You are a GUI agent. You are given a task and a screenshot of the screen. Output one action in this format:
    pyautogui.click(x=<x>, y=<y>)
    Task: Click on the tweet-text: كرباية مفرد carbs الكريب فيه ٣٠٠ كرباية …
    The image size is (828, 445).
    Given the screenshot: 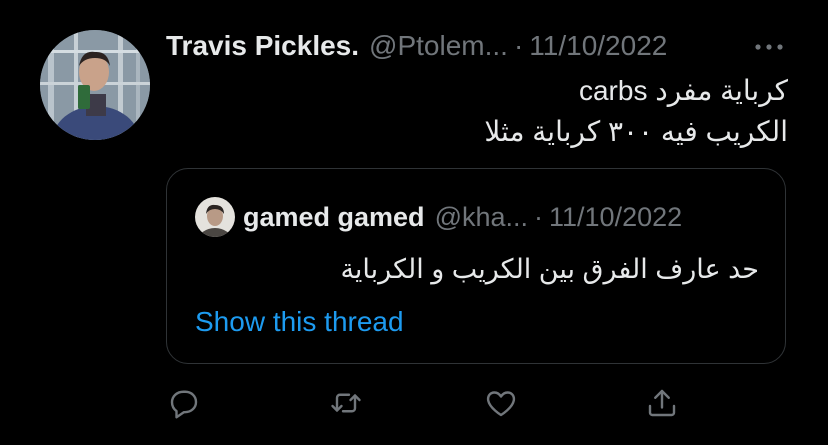 What is the action you would take?
    pyautogui.click(x=488, y=111)
    